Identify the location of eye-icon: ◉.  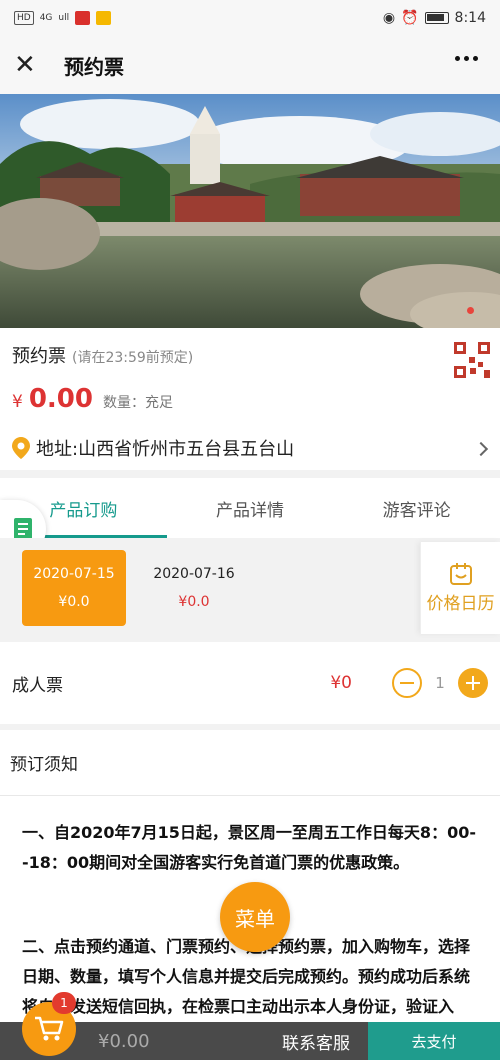
(389, 18).